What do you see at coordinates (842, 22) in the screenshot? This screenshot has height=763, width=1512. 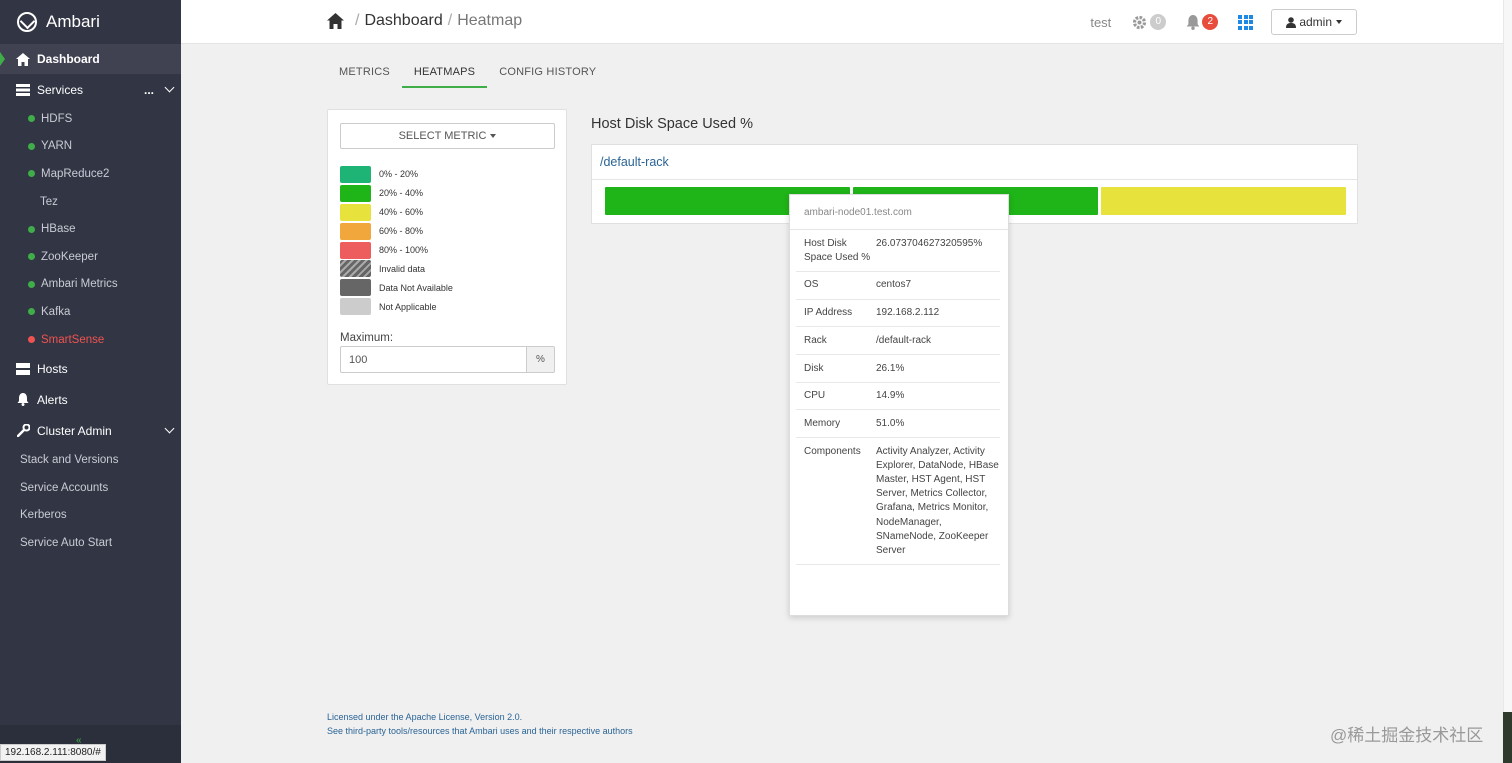 I see `top-bar: / Dashboard / Heatmap test 0 2 admin` at bounding box center [842, 22].